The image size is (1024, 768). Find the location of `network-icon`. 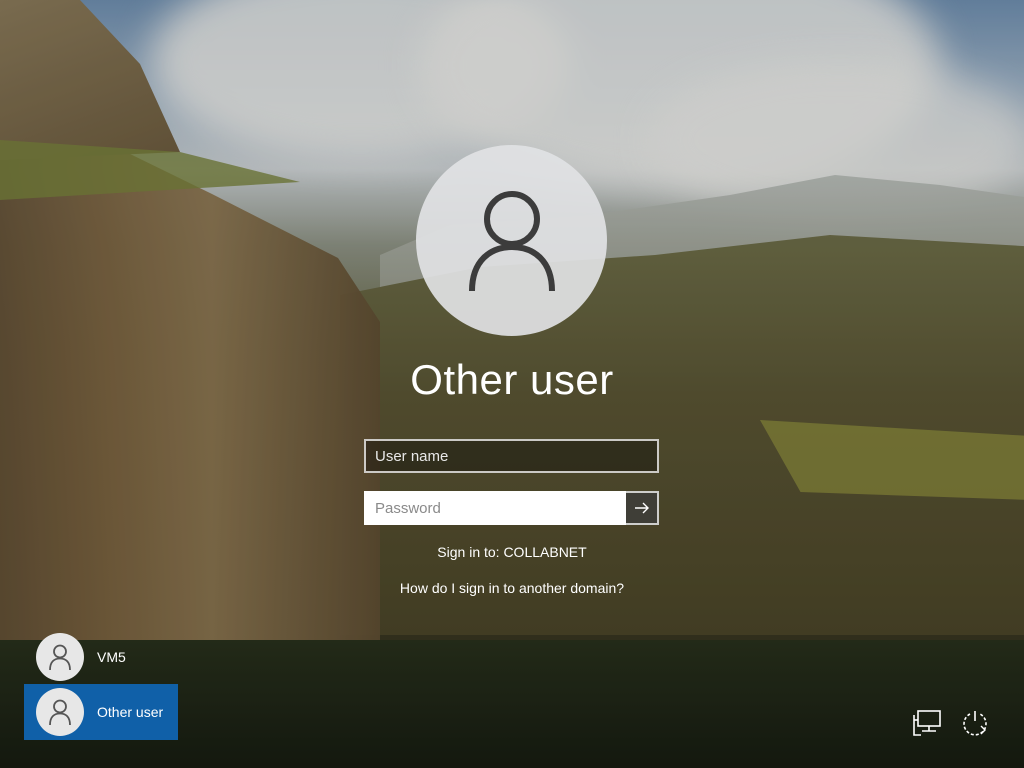

network-icon is located at coordinates (927, 723).